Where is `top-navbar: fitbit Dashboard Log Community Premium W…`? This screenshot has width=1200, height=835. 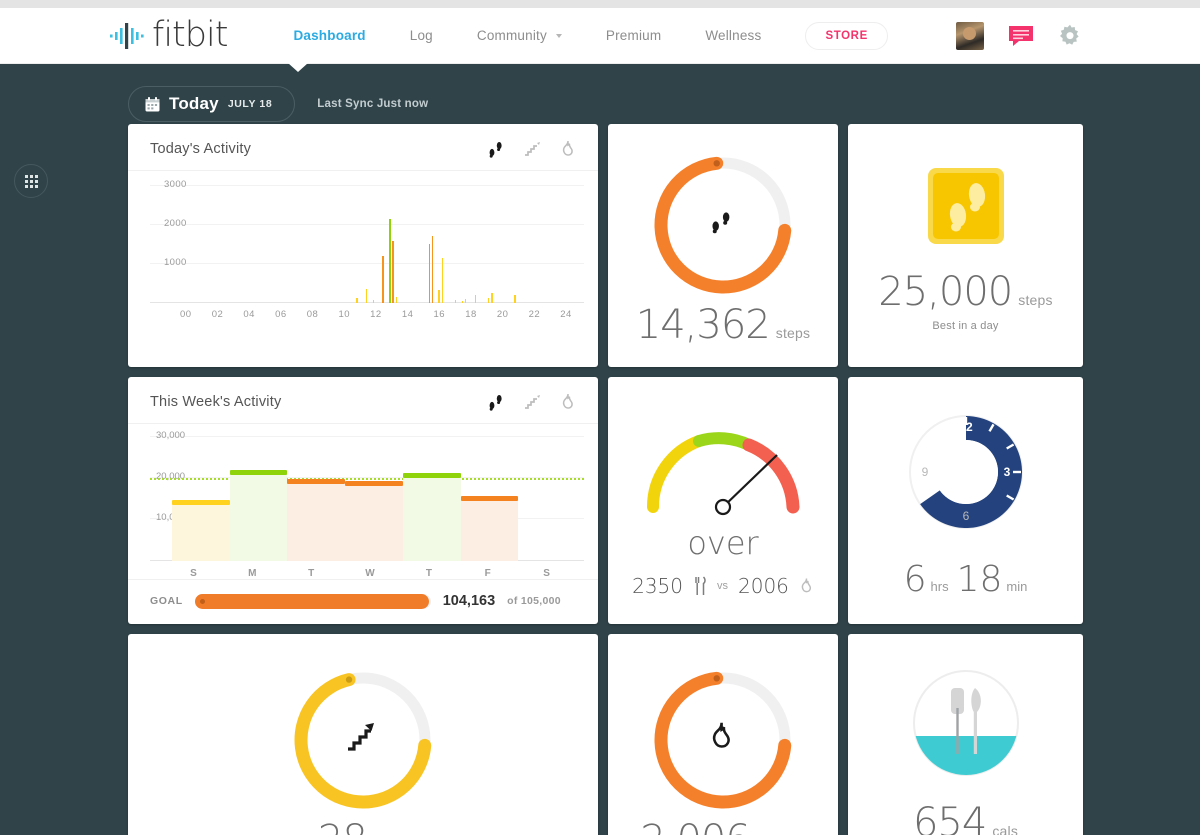 top-navbar: fitbit Dashboard Log Community Premium W… is located at coordinates (600, 40).